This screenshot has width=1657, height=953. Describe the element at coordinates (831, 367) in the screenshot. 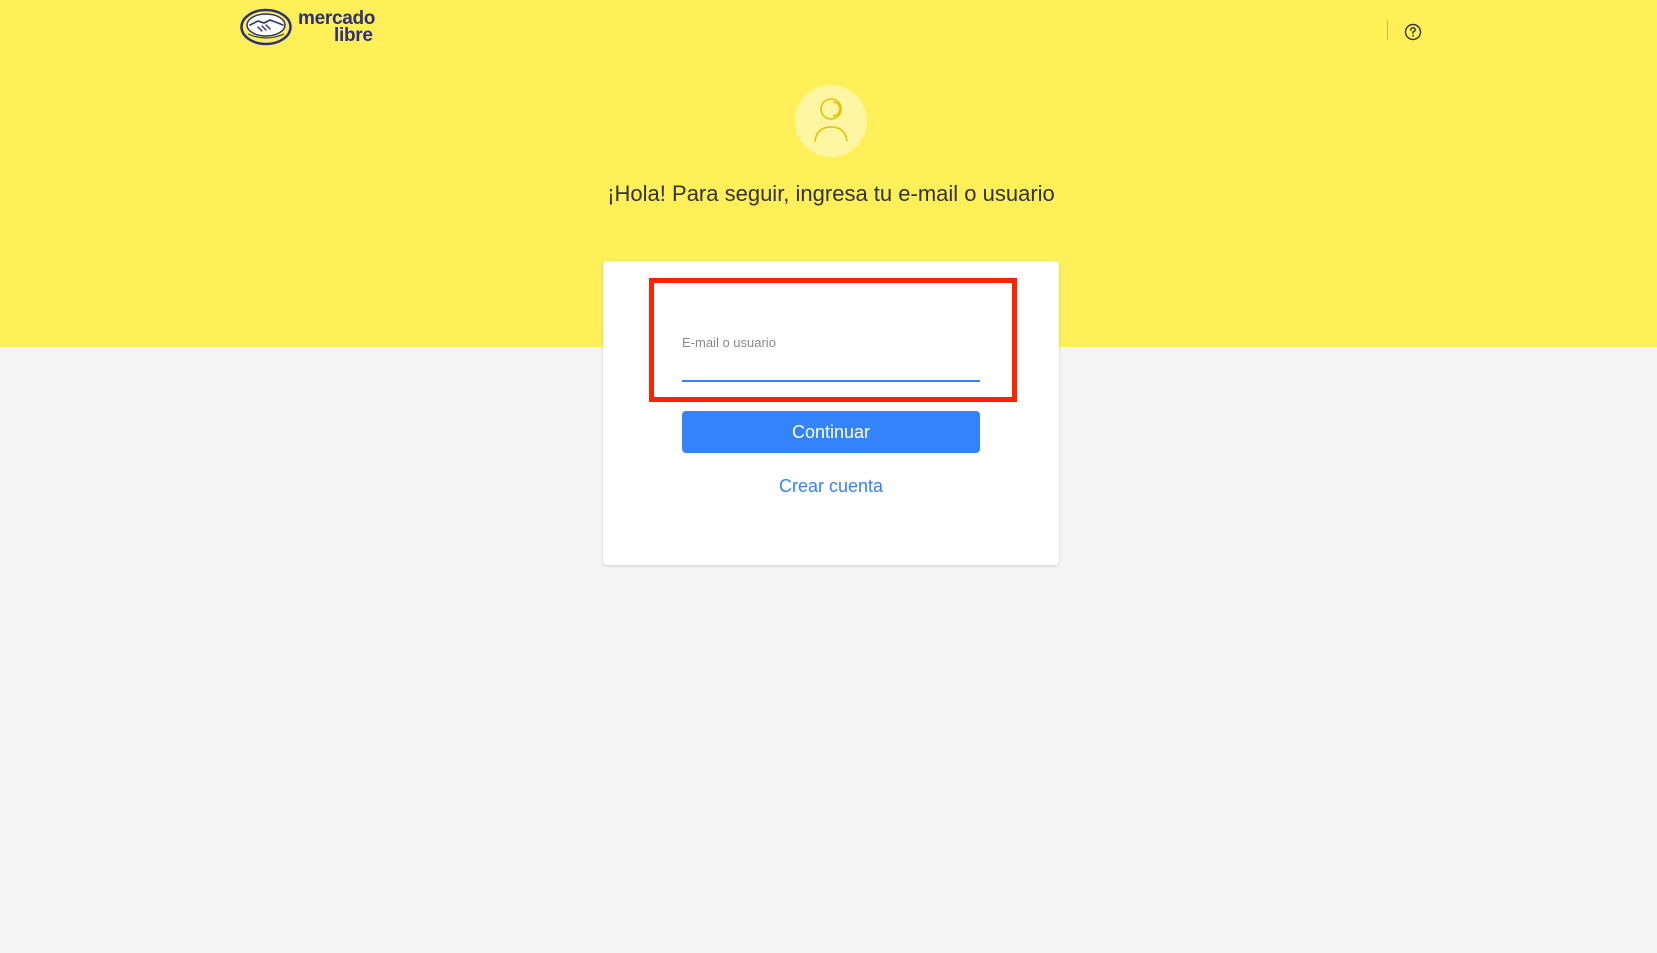

I see `email-or-username-input` at that location.